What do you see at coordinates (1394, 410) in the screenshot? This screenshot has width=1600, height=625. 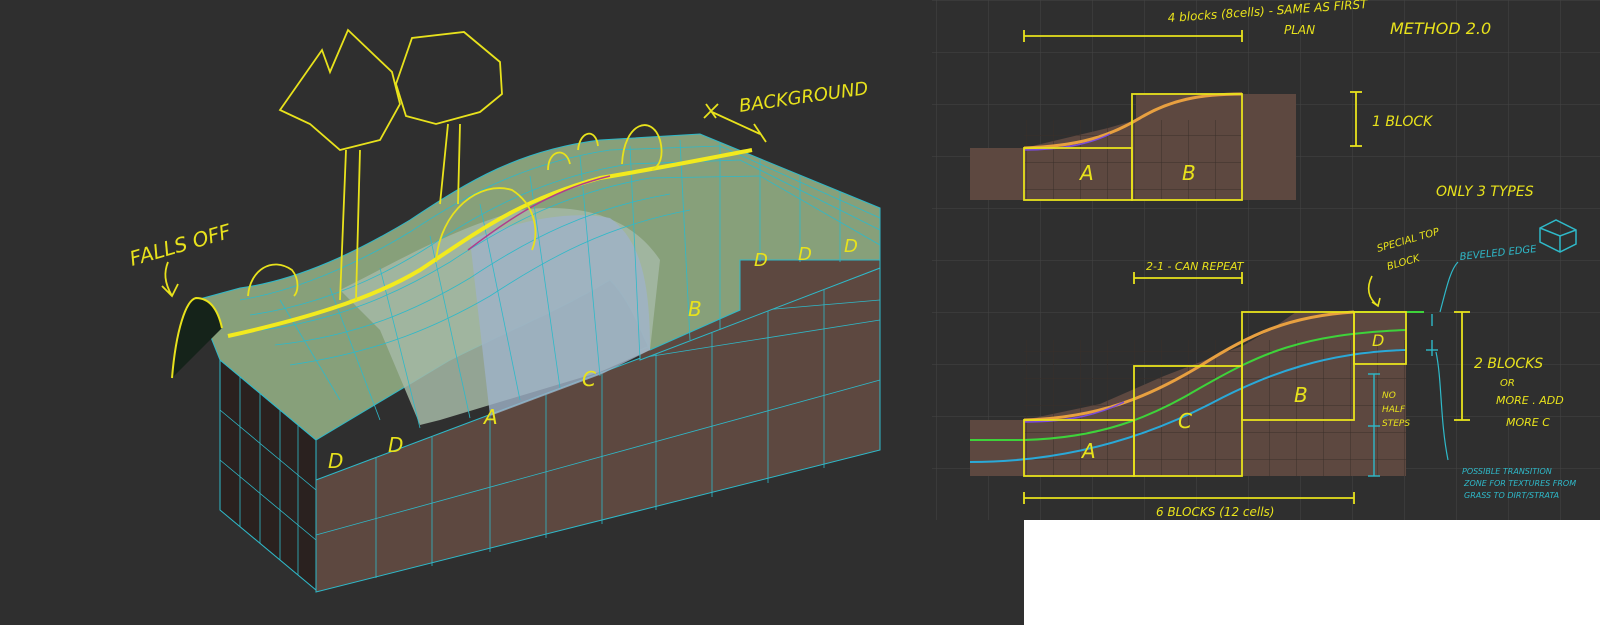 I see `no-half-line2: HALF` at bounding box center [1394, 410].